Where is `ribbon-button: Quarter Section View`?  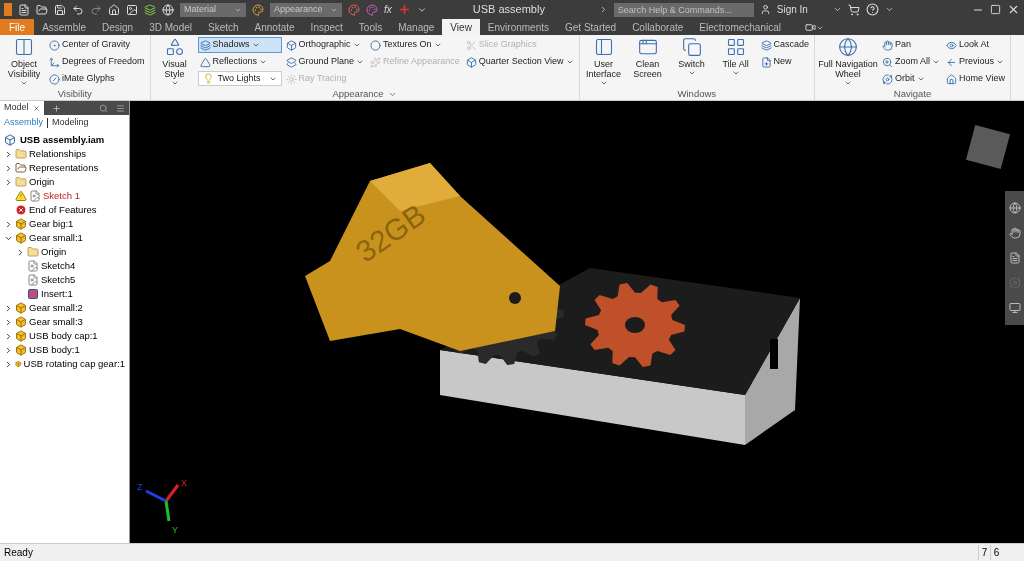
ribbon-button: Quarter Section View is located at coordinates (519, 62).